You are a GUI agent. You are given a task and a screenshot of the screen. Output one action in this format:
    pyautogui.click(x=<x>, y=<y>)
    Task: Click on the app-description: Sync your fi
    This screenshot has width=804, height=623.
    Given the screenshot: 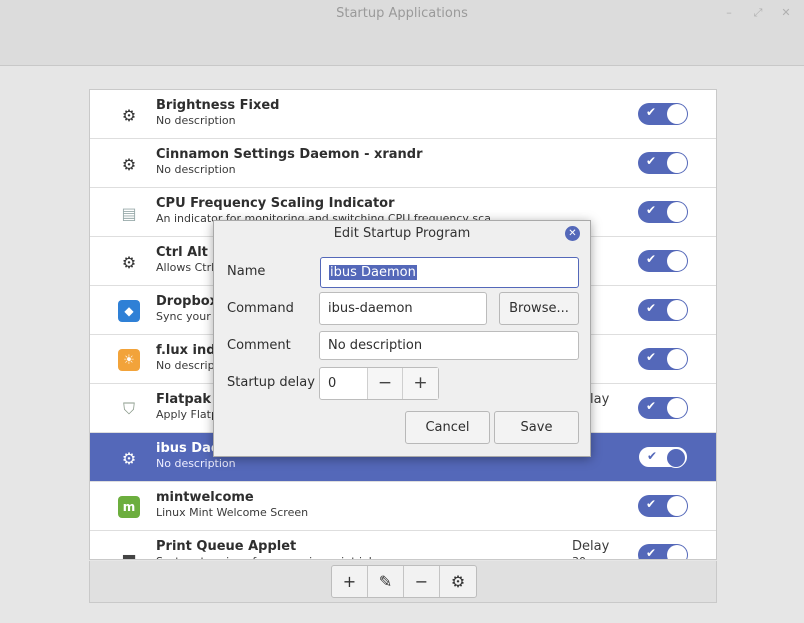 What is the action you would take?
    pyautogui.click(x=189, y=316)
    